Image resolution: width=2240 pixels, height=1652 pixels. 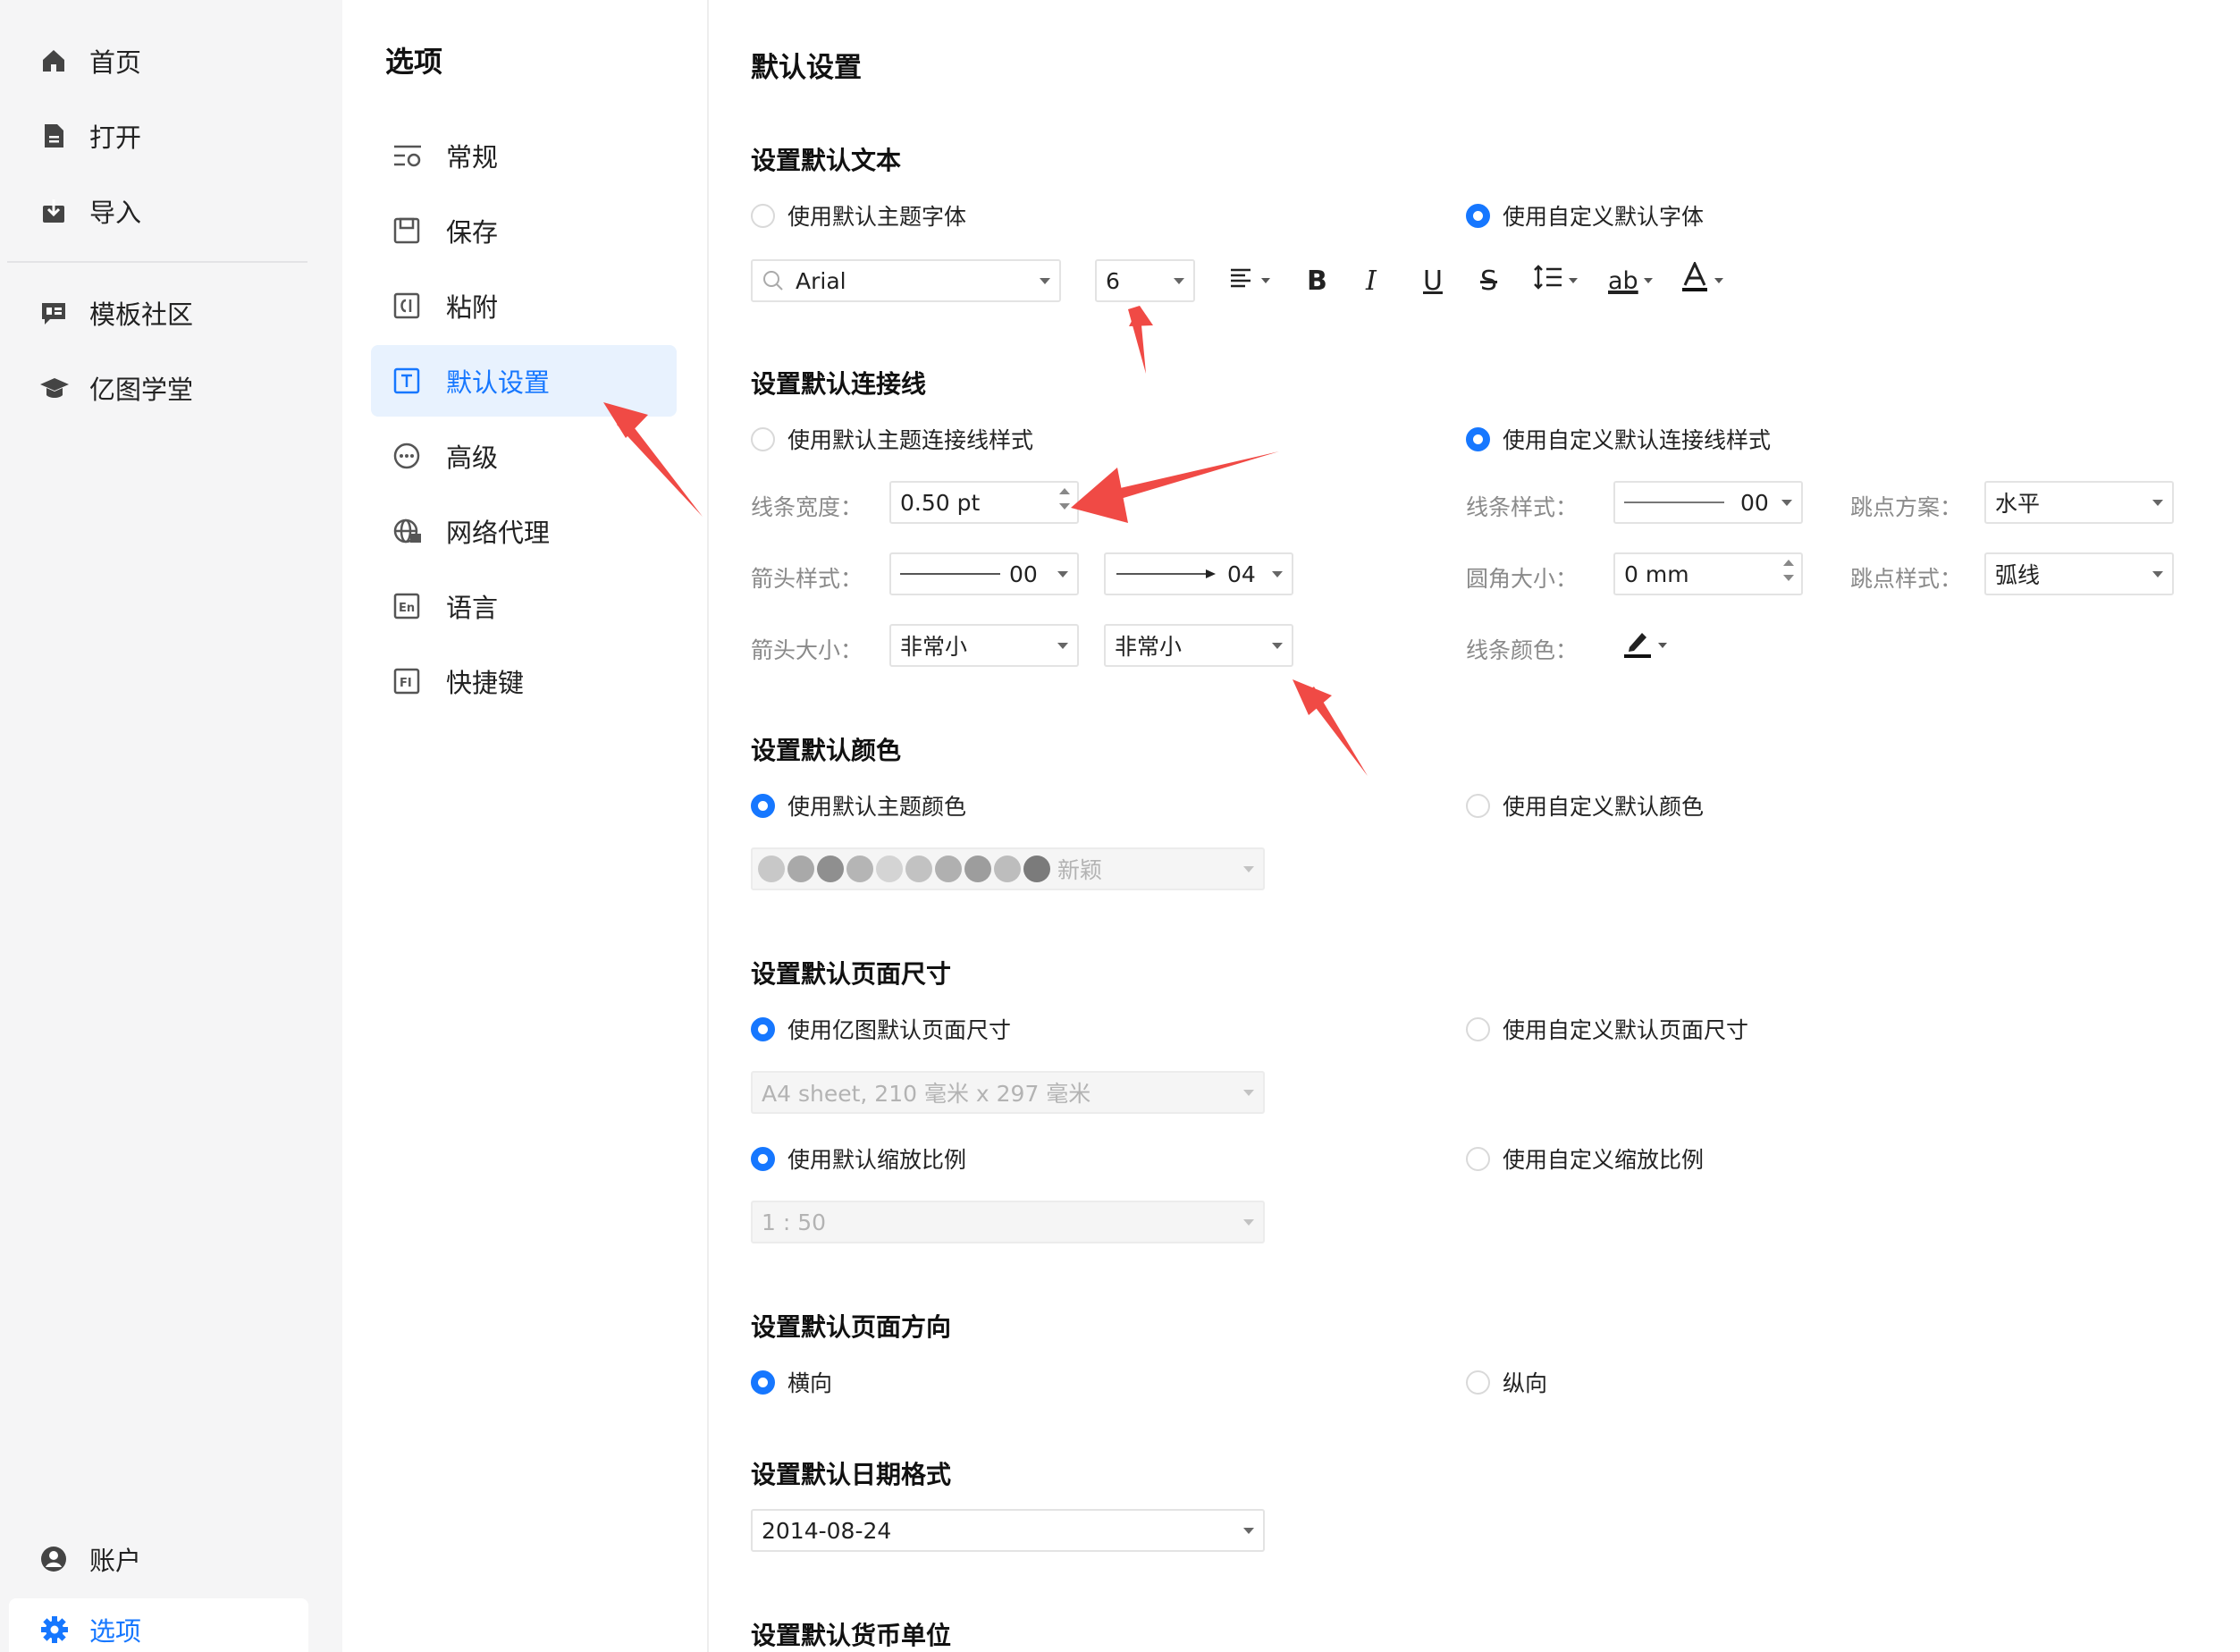 I want to click on page-size-select: A4 sheet, 210 毫米 x 297 毫米, so click(x=1008, y=1092).